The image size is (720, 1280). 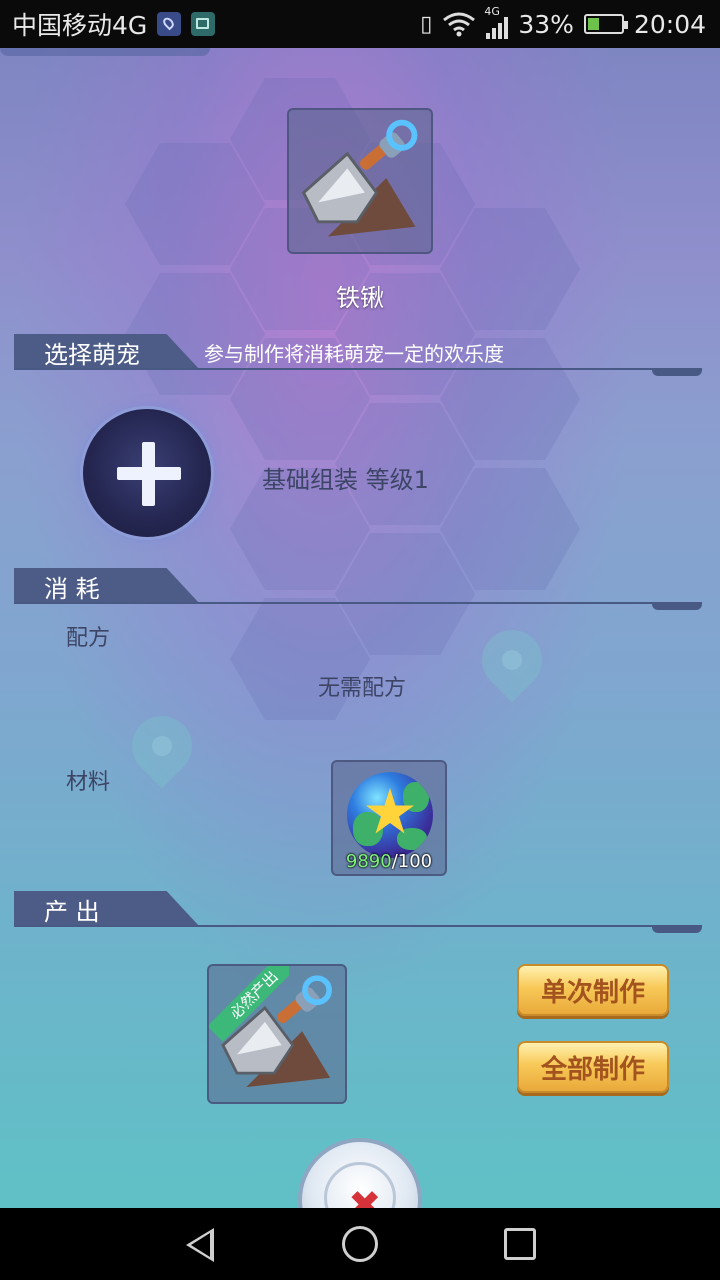 What do you see at coordinates (88, 782) in the screenshot?
I see `material-label: 材料` at bounding box center [88, 782].